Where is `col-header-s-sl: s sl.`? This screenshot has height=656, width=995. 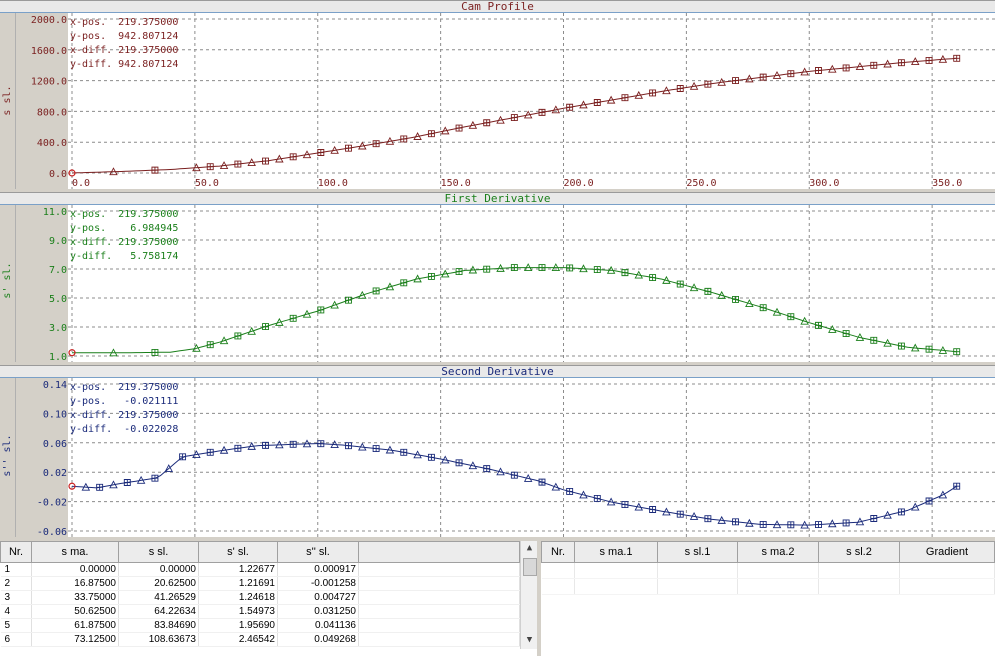 col-header-s-sl: s sl. is located at coordinates (158, 552).